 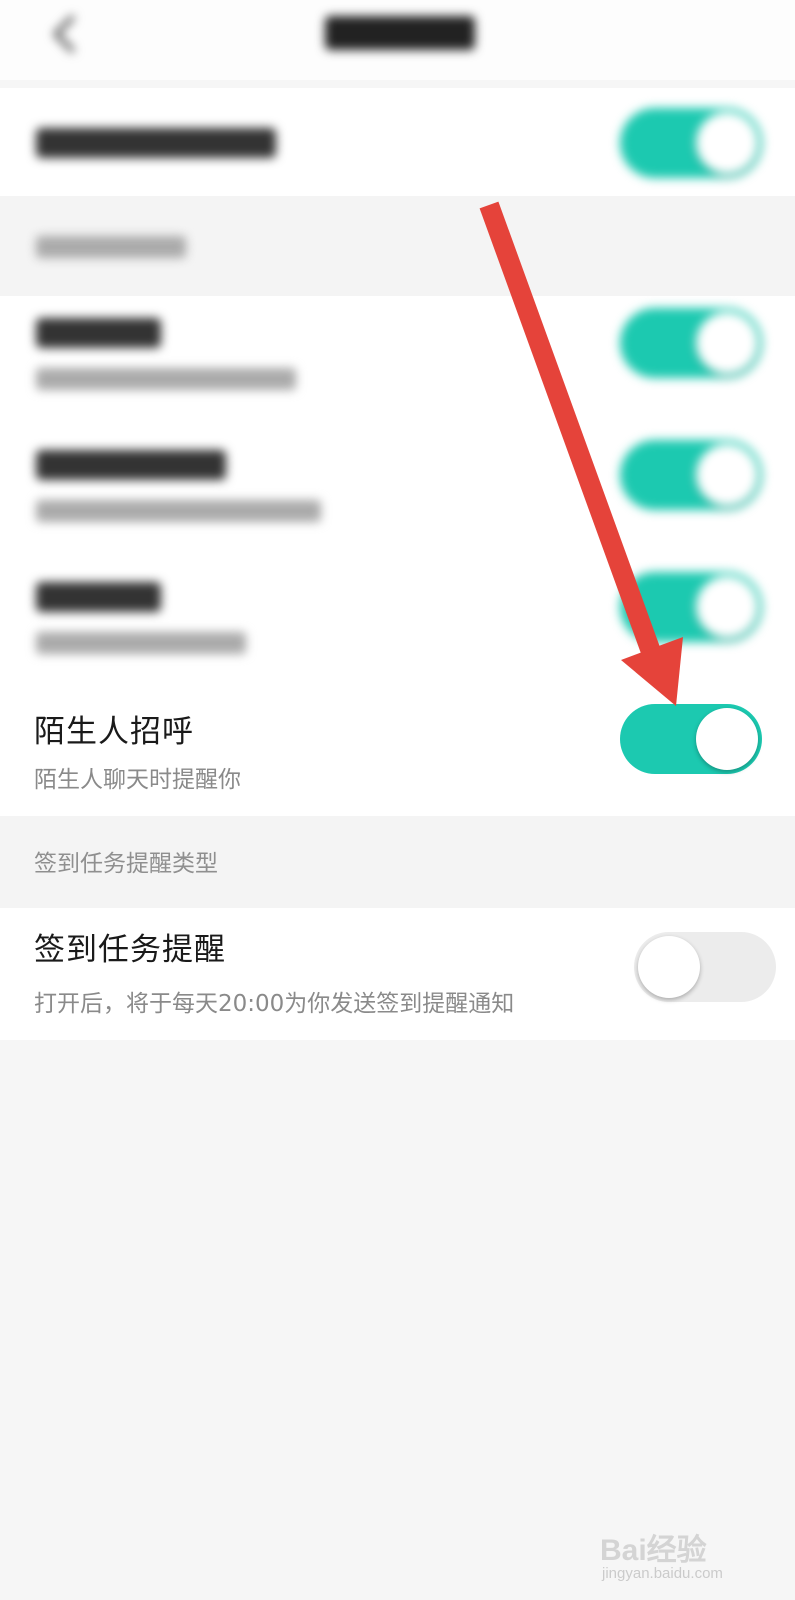 What do you see at coordinates (63, 34) in the screenshot?
I see `back-arrow-icon` at bounding box center [63, 34].